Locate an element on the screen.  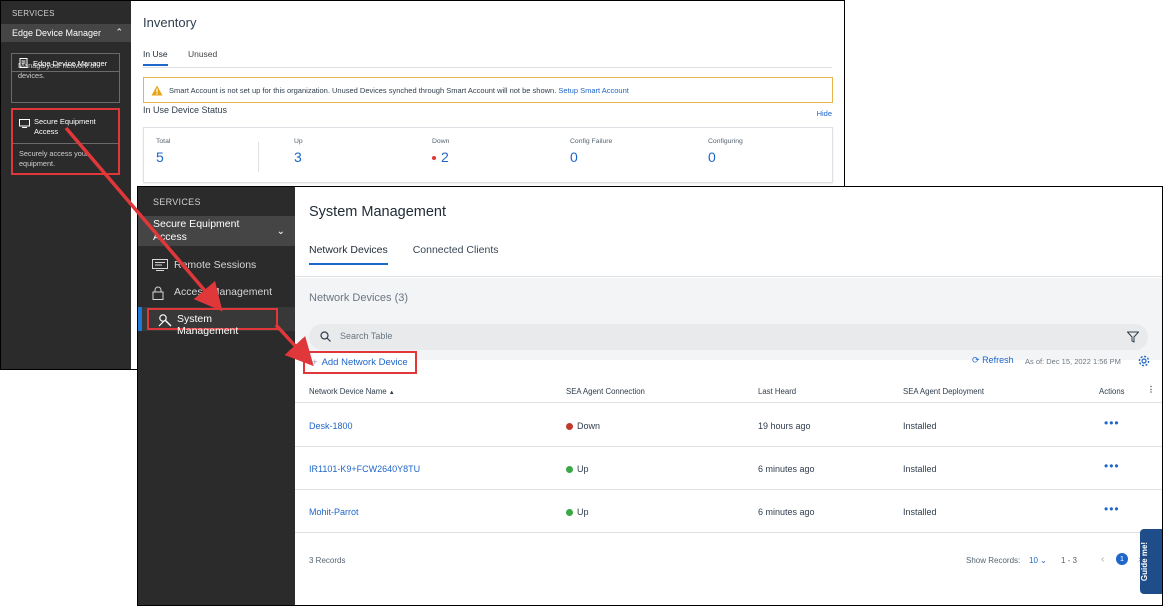
tab-in-use: In Use is located at coordinates (155, 57).